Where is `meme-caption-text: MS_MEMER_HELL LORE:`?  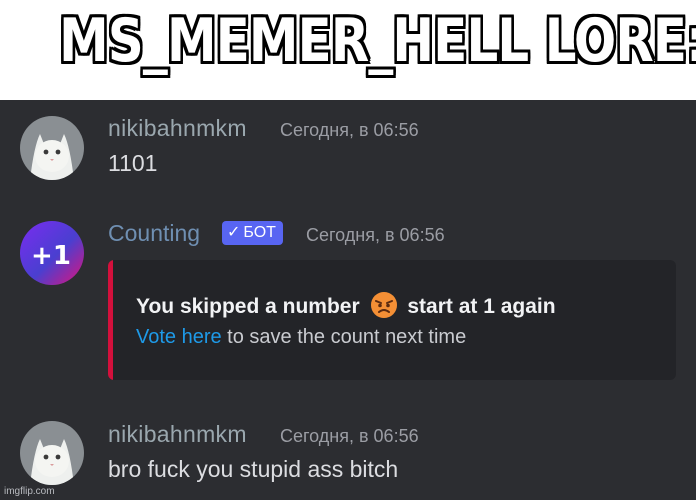
meme-caption-text: MS_MEMER_HELL LORE: is located at coordinates (377, 41).